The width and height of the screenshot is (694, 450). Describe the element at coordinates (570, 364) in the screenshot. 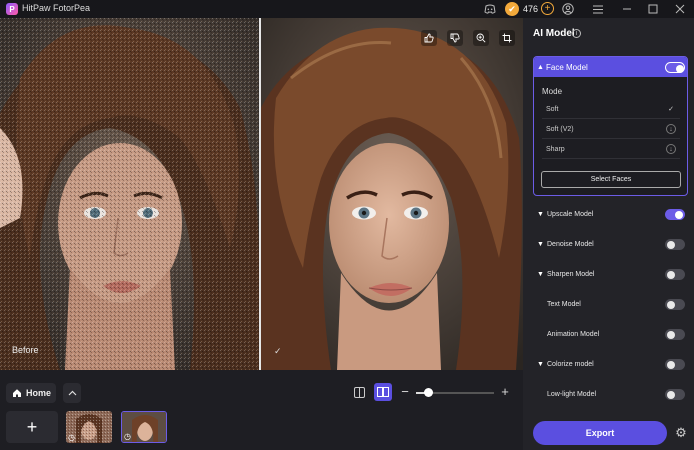

I see `colorize-model-label: Colorize model` at that location.